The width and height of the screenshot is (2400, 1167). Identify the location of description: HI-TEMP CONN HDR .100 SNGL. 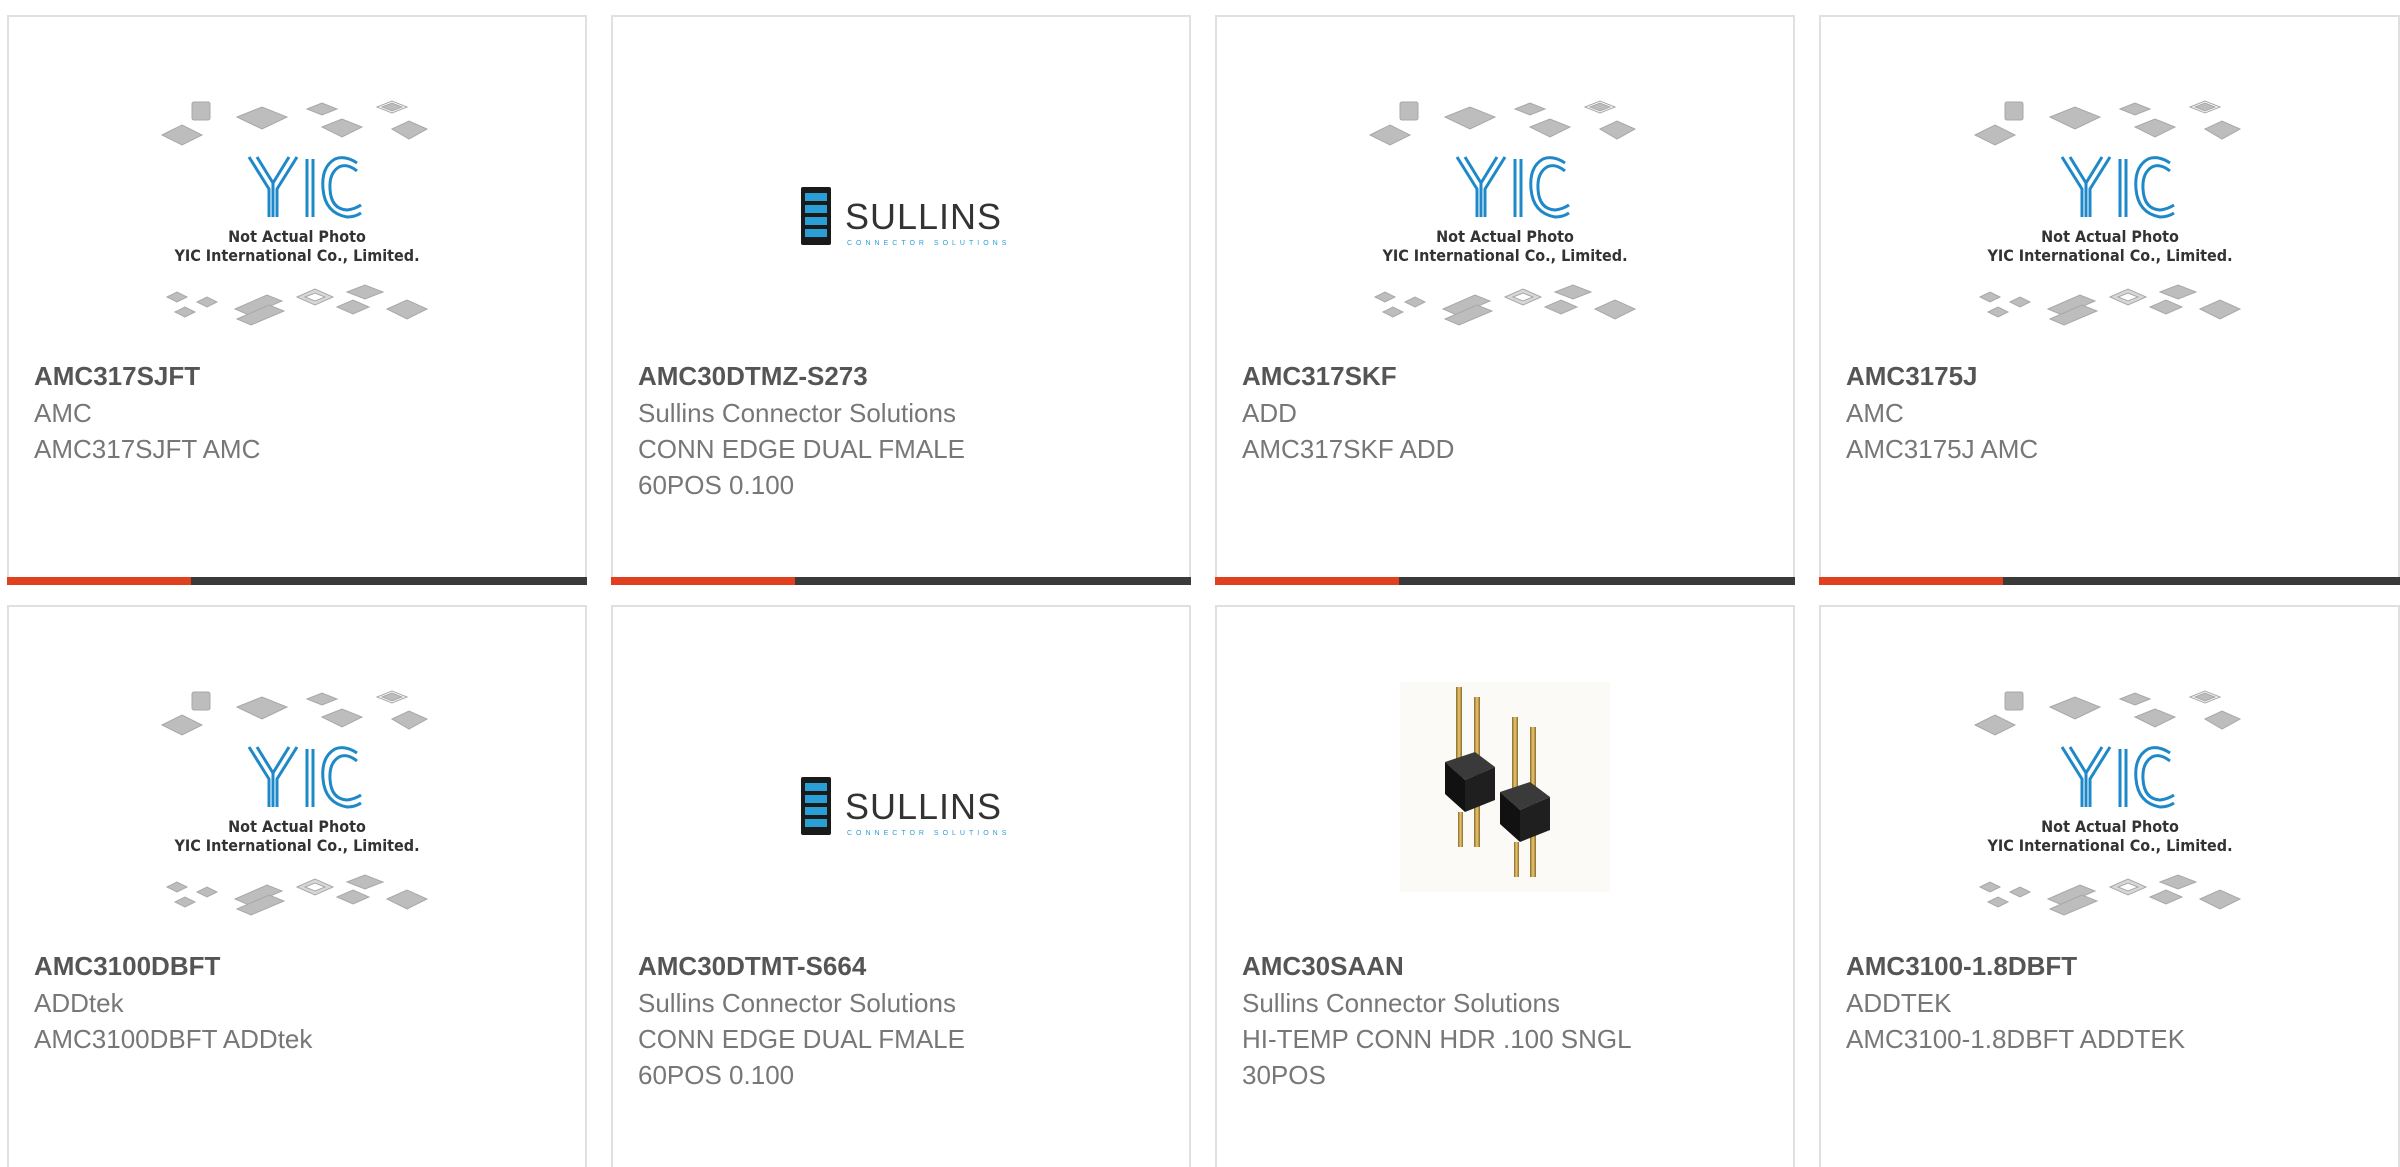
(1437, 1039).